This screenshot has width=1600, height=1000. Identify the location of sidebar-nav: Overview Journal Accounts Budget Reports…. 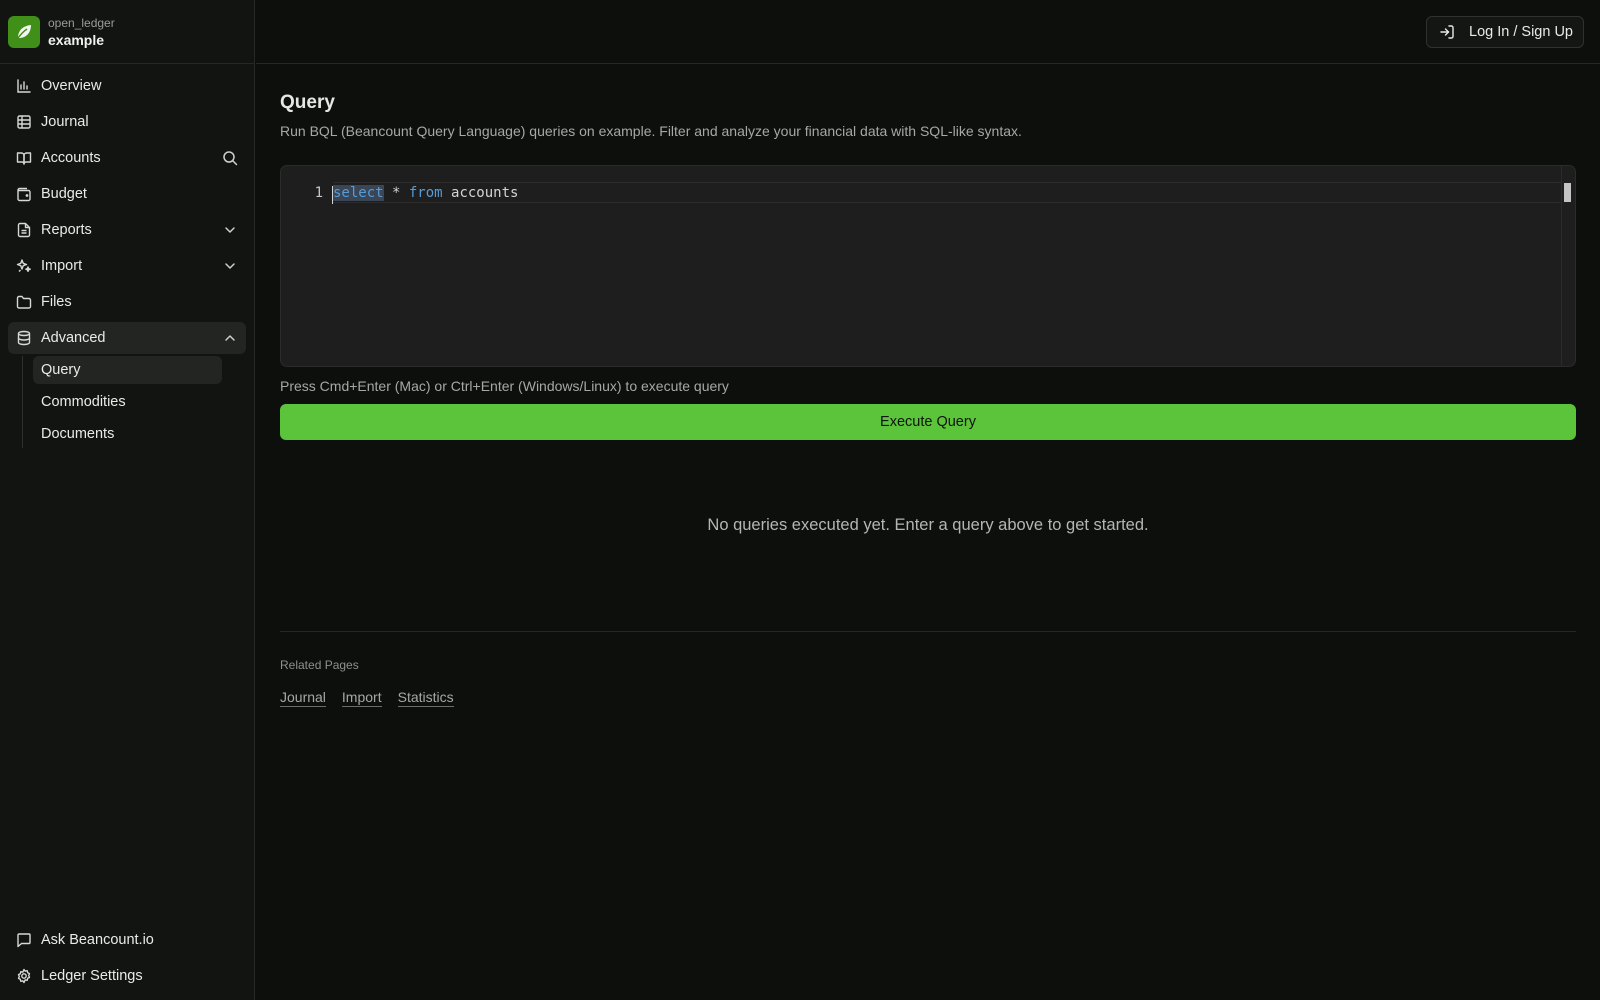
(127, 256).